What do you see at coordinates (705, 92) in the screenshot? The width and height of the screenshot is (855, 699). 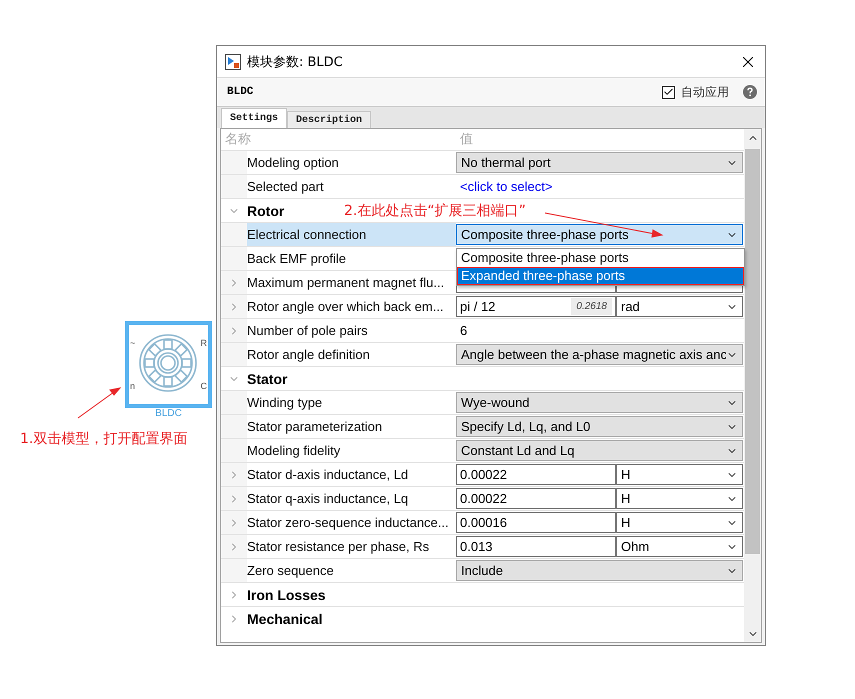 I see `auto-apply-label: 自动应用` at bounding box center [705, 92].